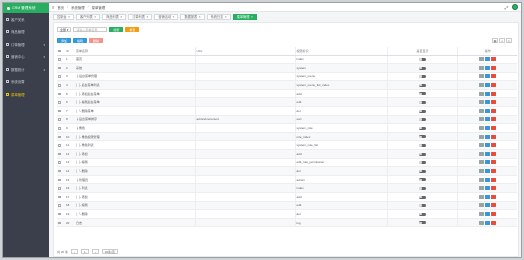 Image resolution: width=524 pixels, height=260 pixels. Describe the element at coordinates (287, 163) in the screenshot. I see `table-row: 13 │ ├ 编辑 edit_role_permission` at that location.